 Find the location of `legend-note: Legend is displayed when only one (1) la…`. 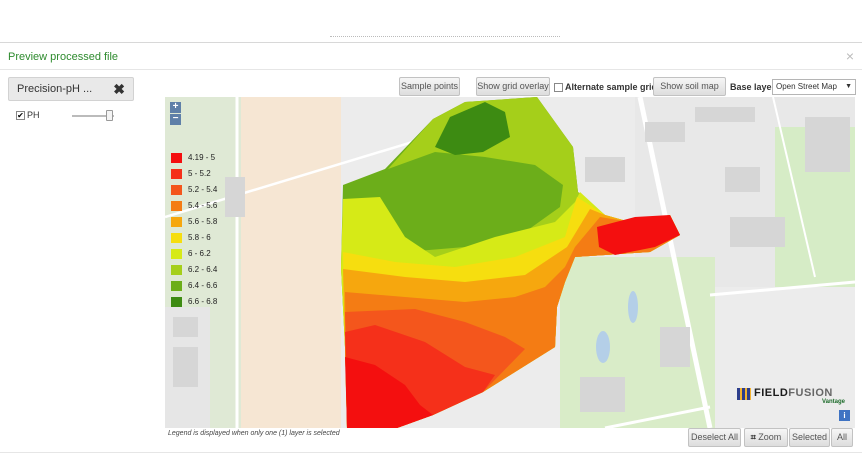

legend-note: Legend is displayed when only one (1) la… is located at coordinates (254, 433).